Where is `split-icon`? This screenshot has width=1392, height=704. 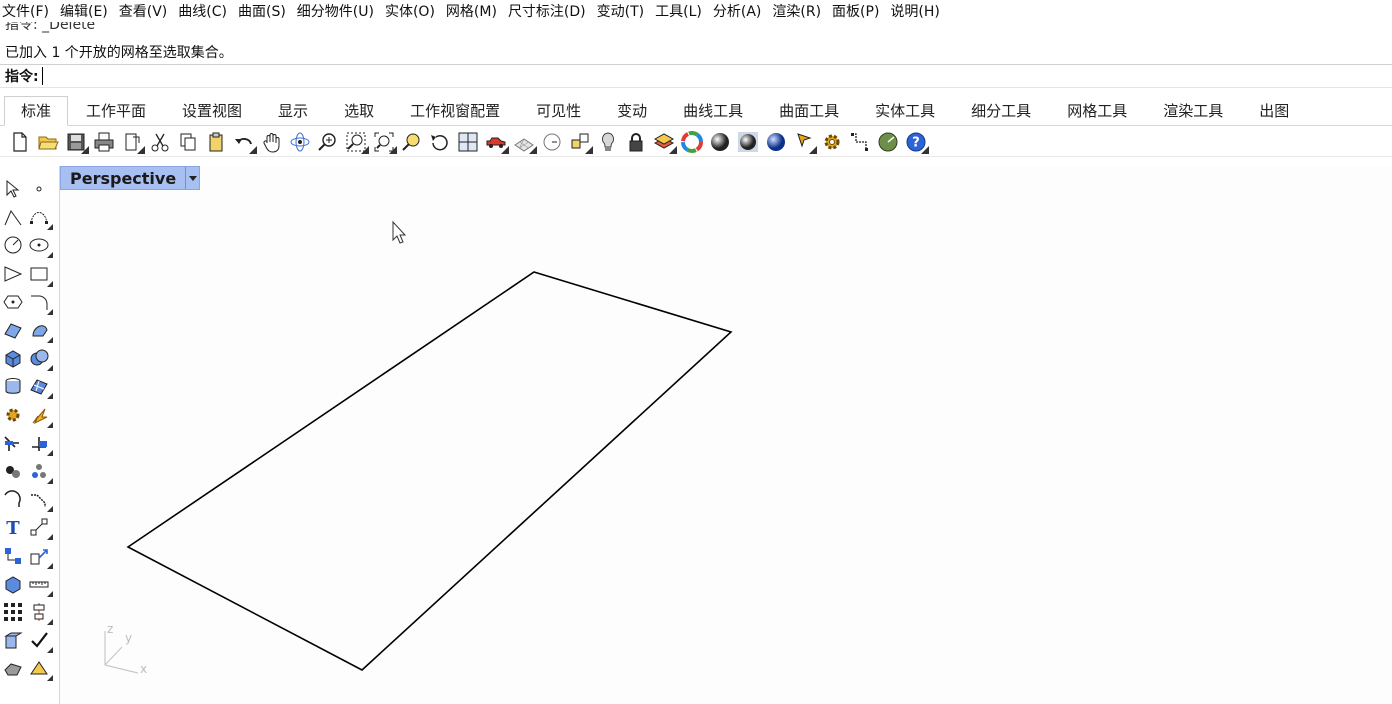
split-icon is located at coordinates (39, 443).